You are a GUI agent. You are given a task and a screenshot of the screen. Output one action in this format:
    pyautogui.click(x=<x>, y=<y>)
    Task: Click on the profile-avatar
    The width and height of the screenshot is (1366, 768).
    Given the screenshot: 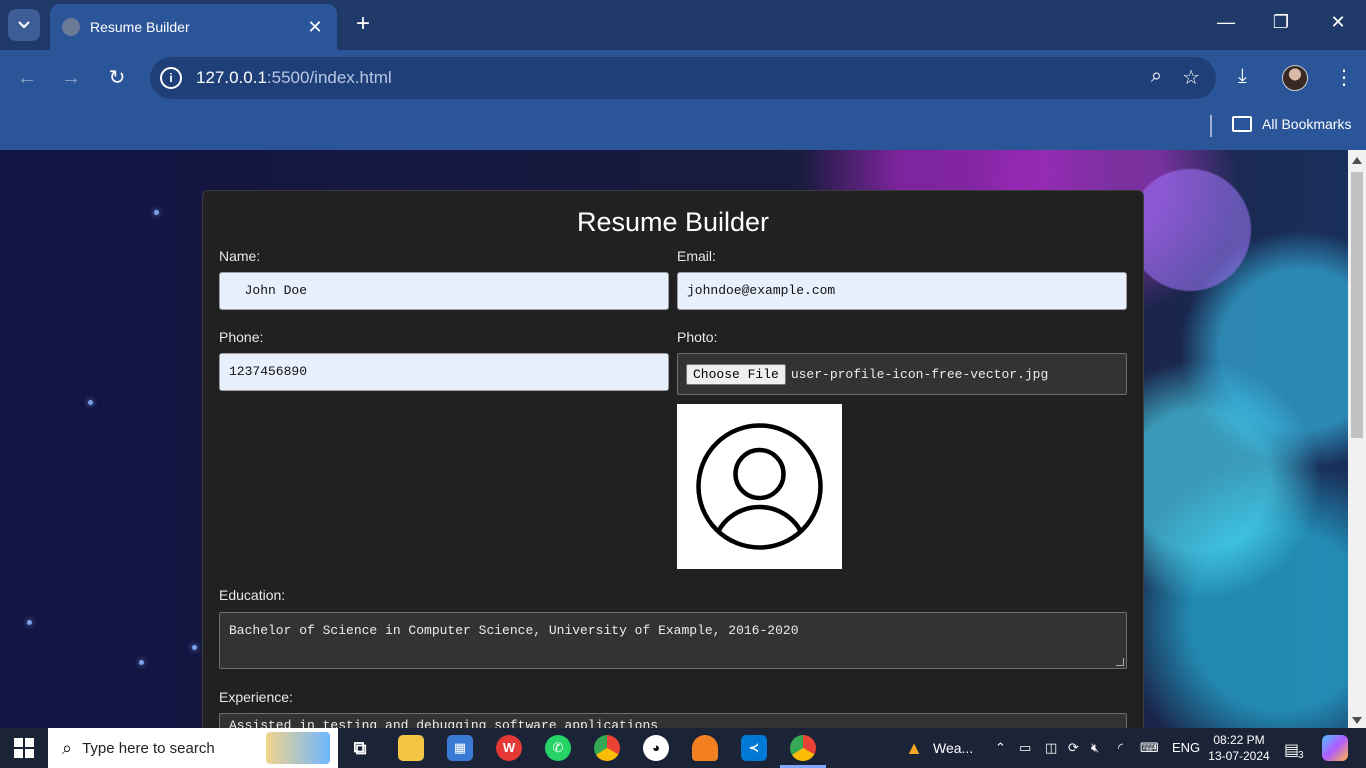 What is the action you would take?
    pyautogui.click(x=1295, y=78)
    